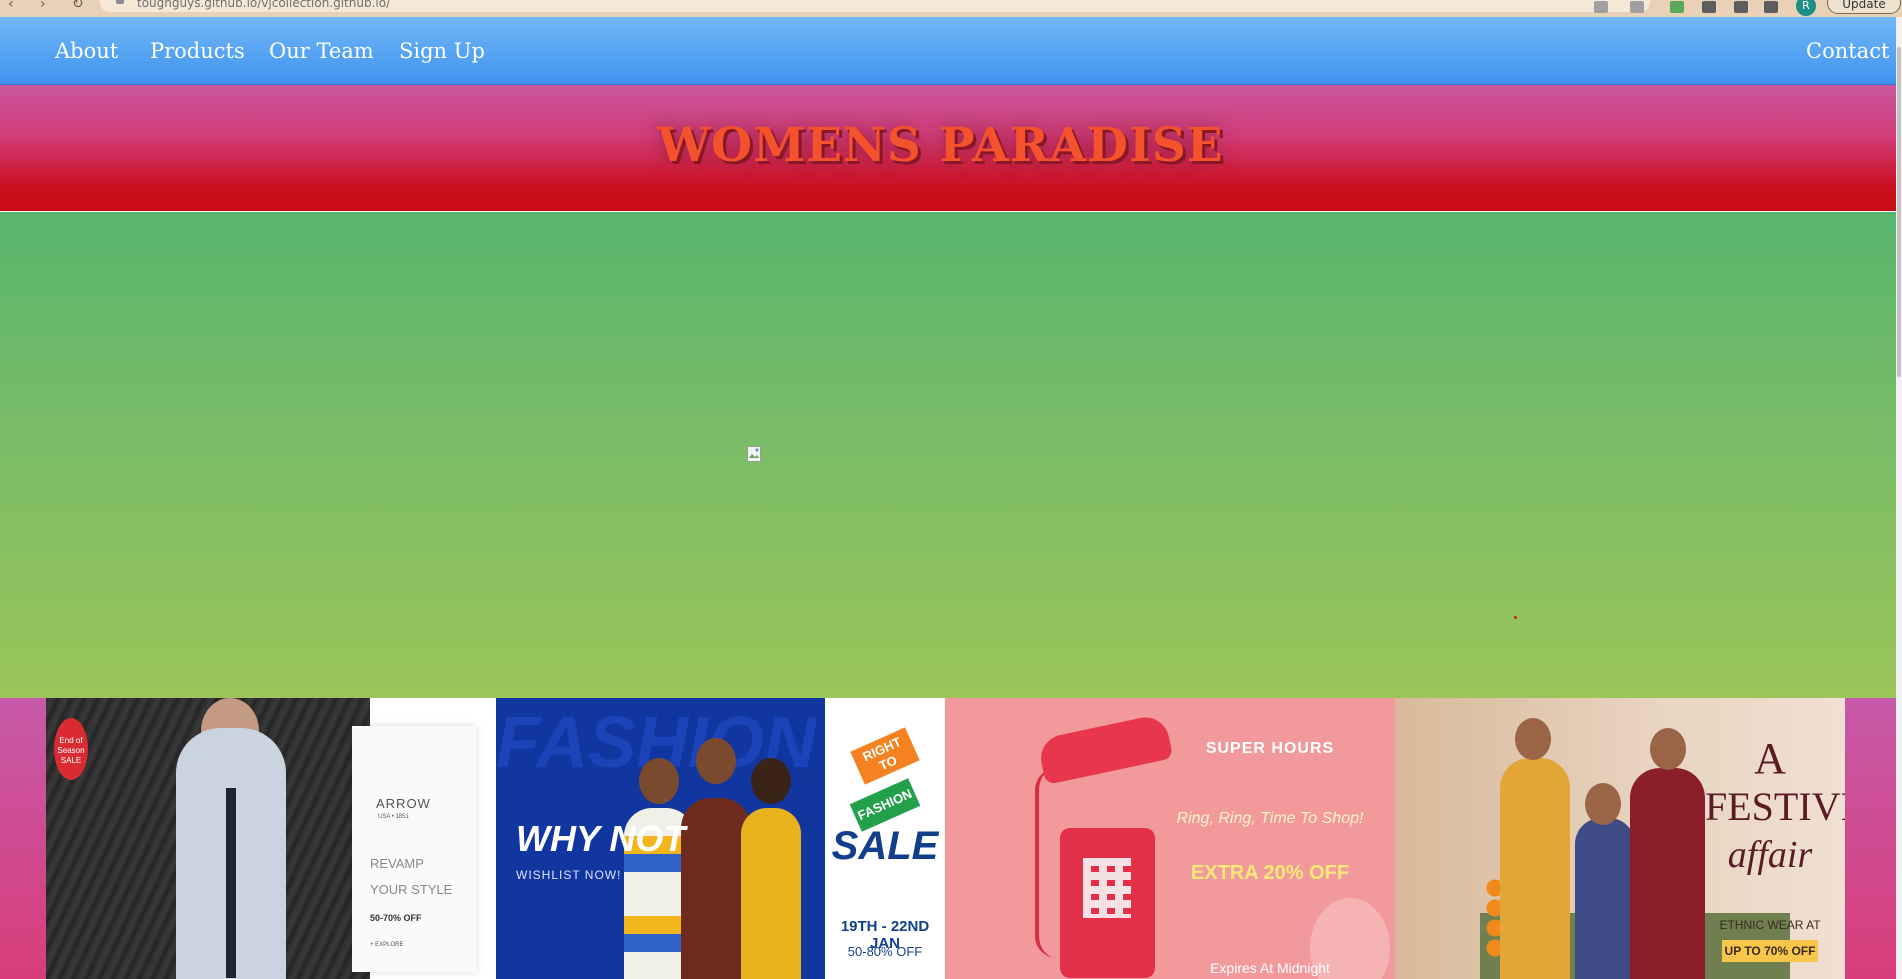 This screenshot has width=1902, height=979. Describe the element at coordinates (43, 5) in the screenshot. I see `forward-icon: ›` at that location.